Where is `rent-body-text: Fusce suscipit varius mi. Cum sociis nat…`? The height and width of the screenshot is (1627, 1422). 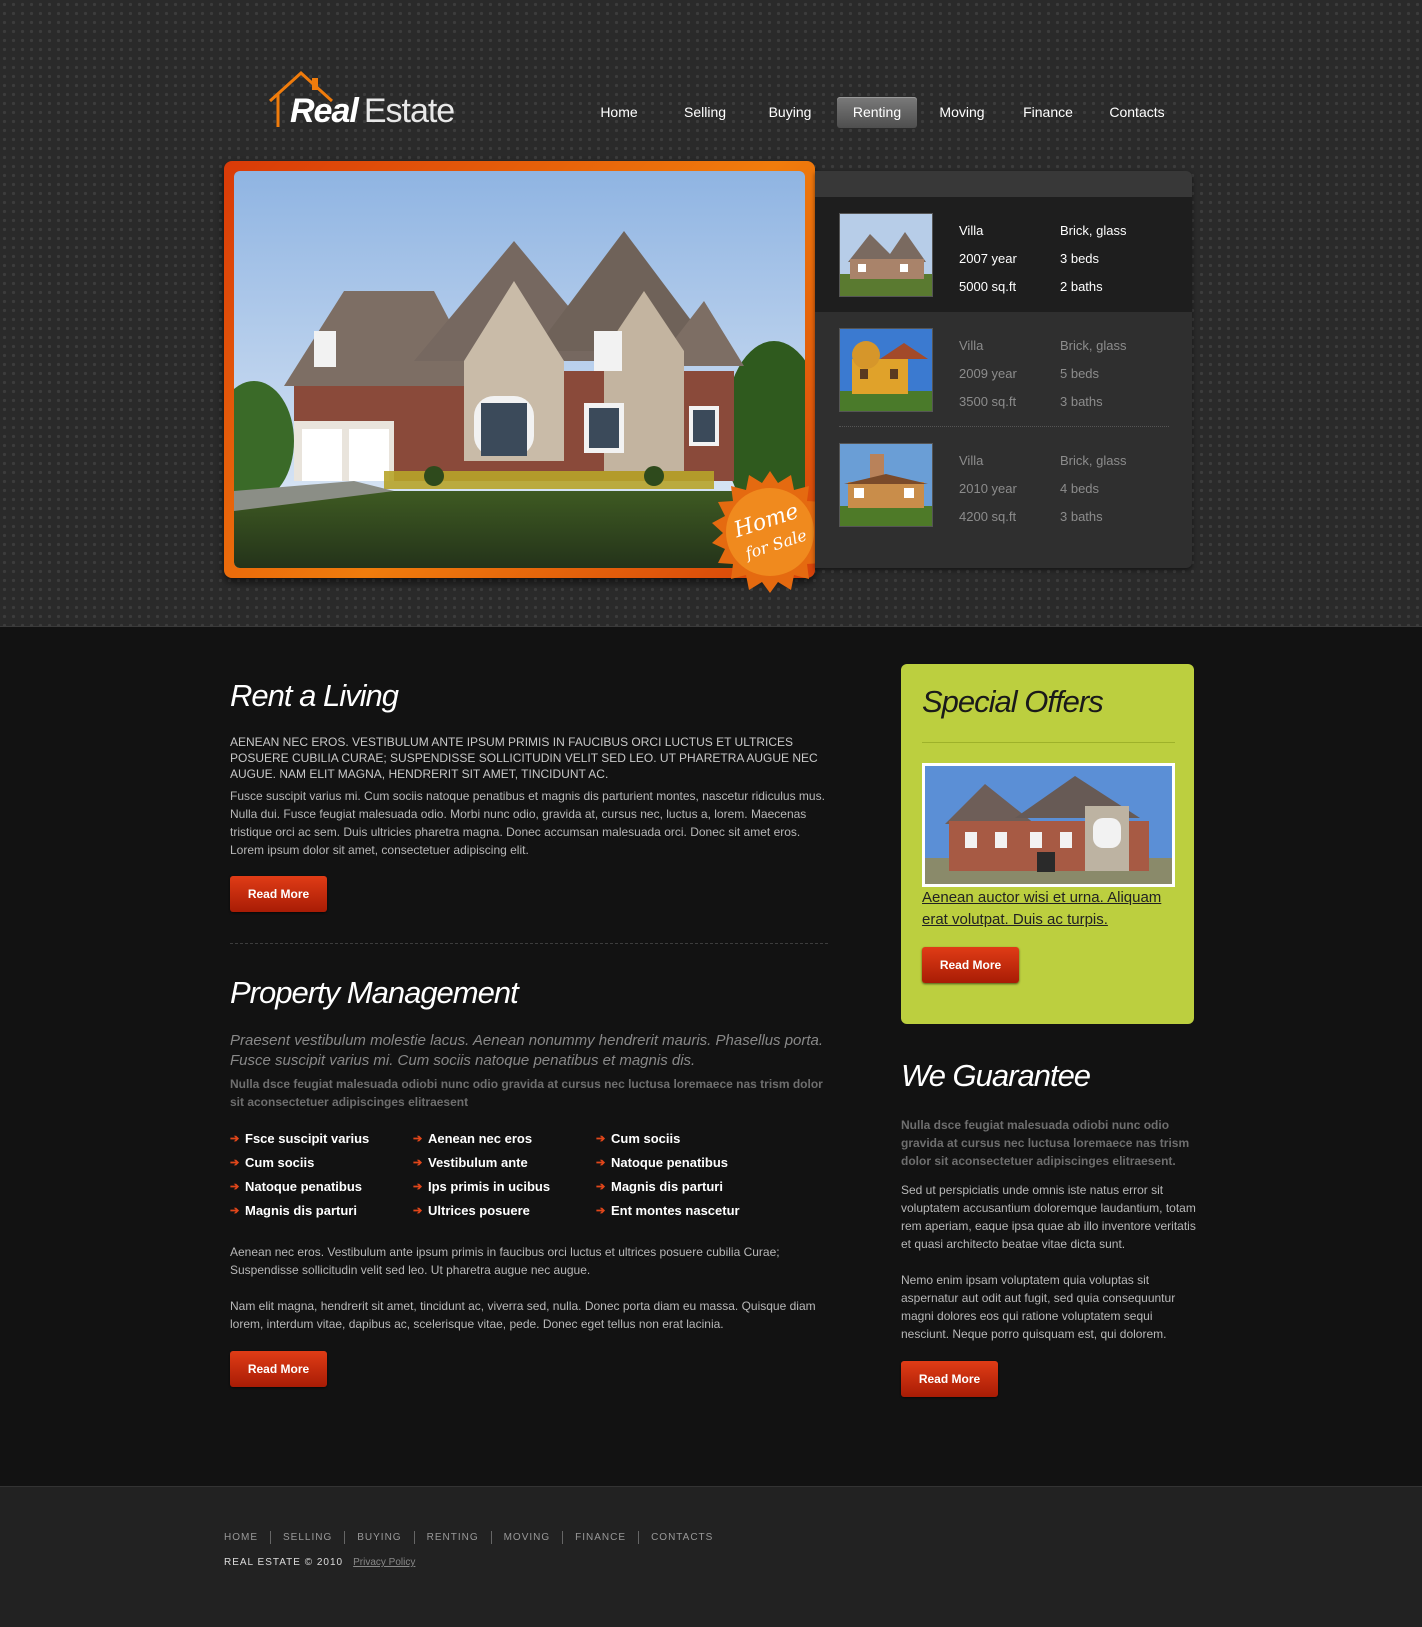 rent-body-text: Fusce suscipit varius mi. Cum sociis nat… is located at coordinates (527, 823).